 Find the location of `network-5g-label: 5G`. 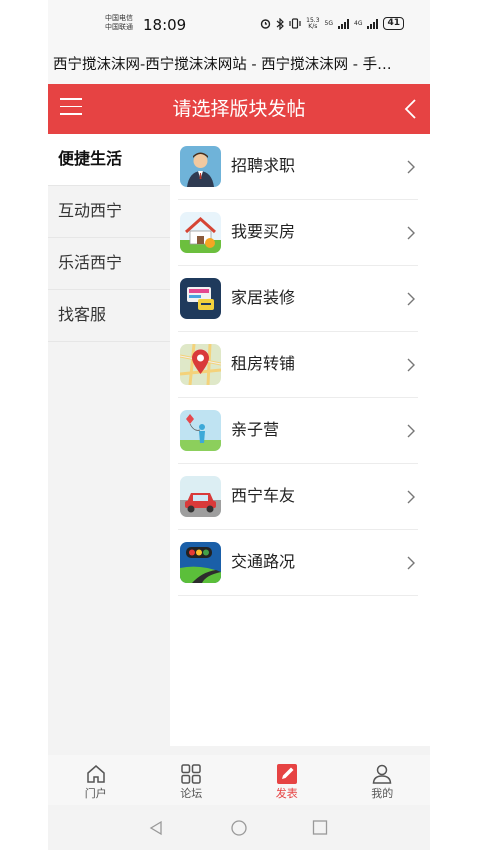

network-5g-label: 5G is located at coordinates (328, 23).